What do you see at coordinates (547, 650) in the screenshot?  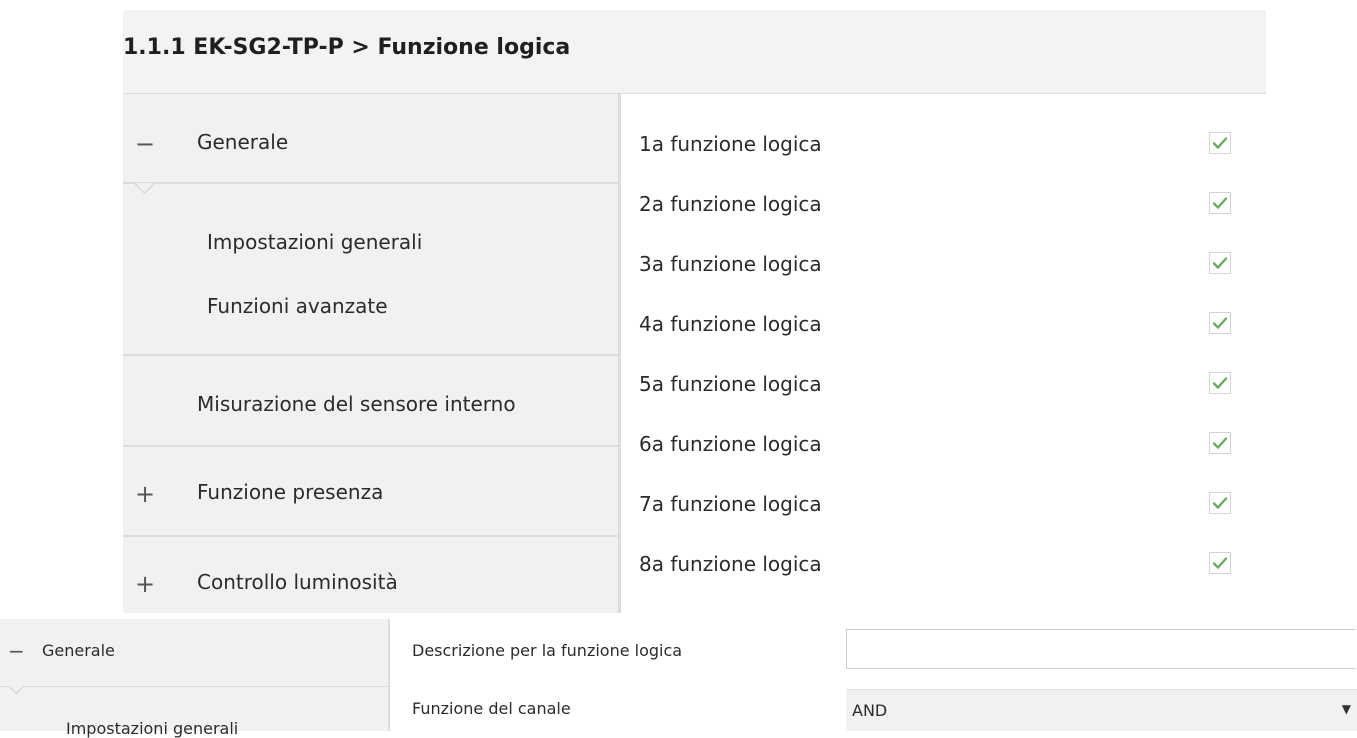 I see `description-label: Descrizione per la funzione logica` at bounding box center [547, 650].